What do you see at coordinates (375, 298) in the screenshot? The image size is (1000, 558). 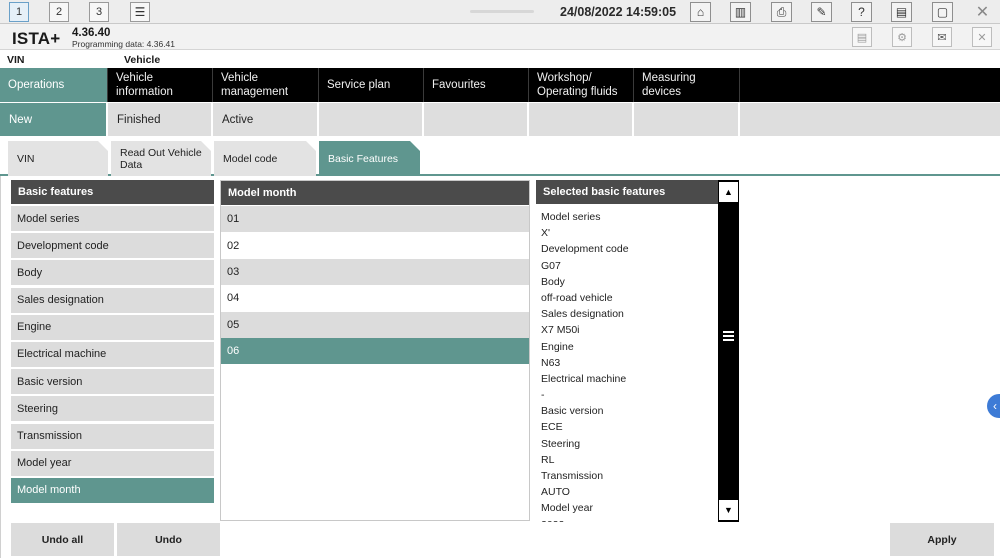 I see `month-option-04: 04` at bounding box center [375, 298].